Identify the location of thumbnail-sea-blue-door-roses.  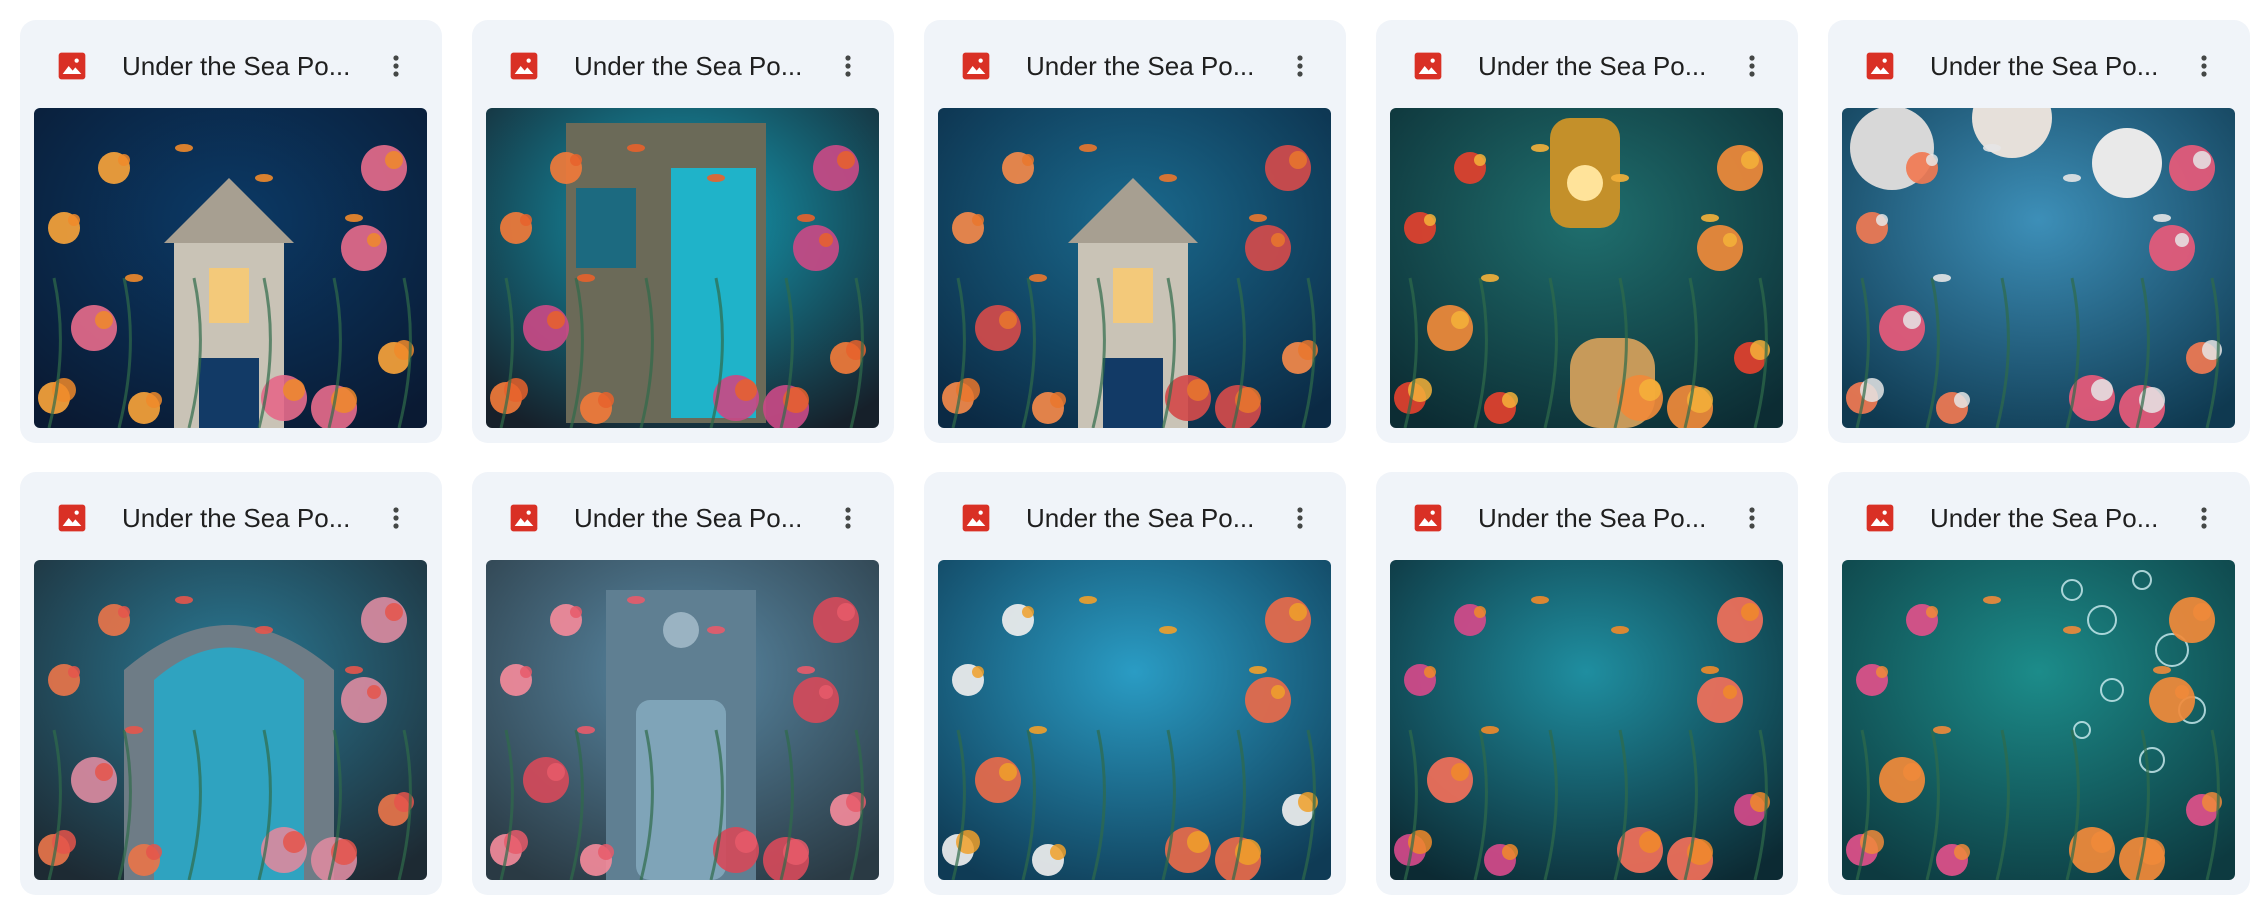
(682, 720).